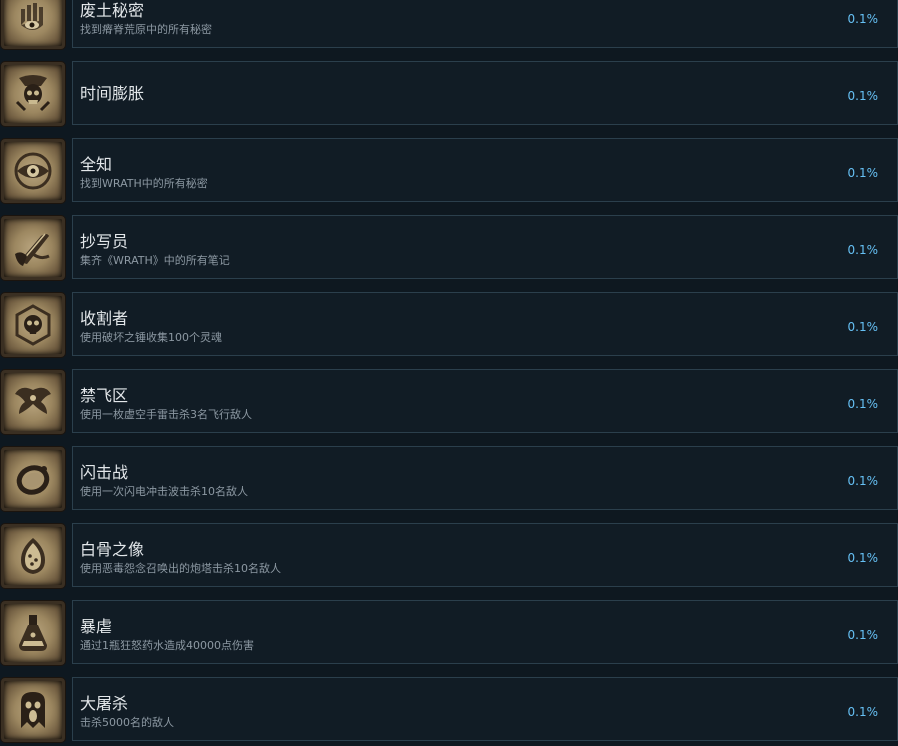 This screenshot has width=898, height=746. What do you see at coordinates (485, 24) in the screenshot?
I see `achievement-panel: 废土秘密 找到瘠脊荒原中的所有秘密 0.1%` at bounding box center [485, 24].